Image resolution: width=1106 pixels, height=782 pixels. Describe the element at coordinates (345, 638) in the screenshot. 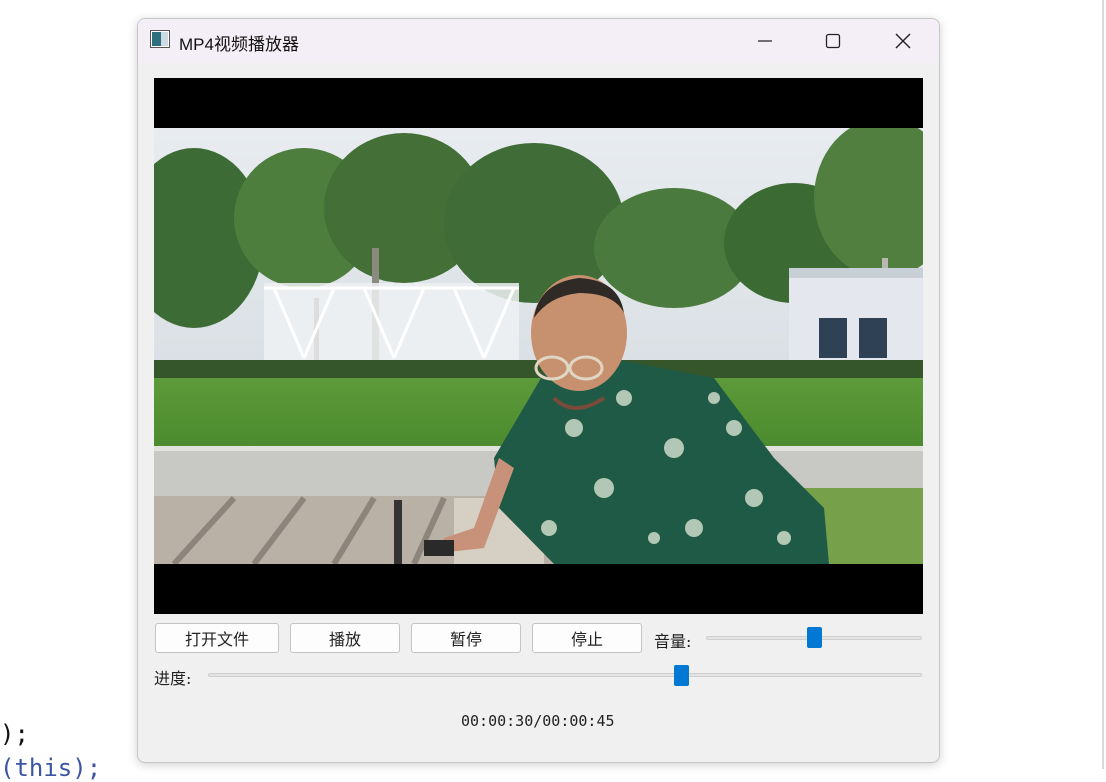

I see `play-button: 播放` at that location.